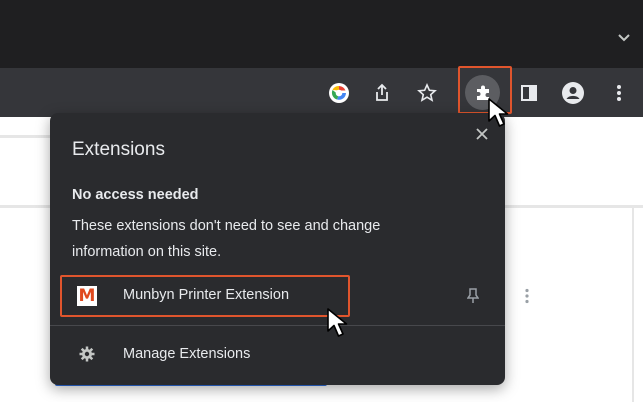  I want to click on page-content-border, so click(633, 303).